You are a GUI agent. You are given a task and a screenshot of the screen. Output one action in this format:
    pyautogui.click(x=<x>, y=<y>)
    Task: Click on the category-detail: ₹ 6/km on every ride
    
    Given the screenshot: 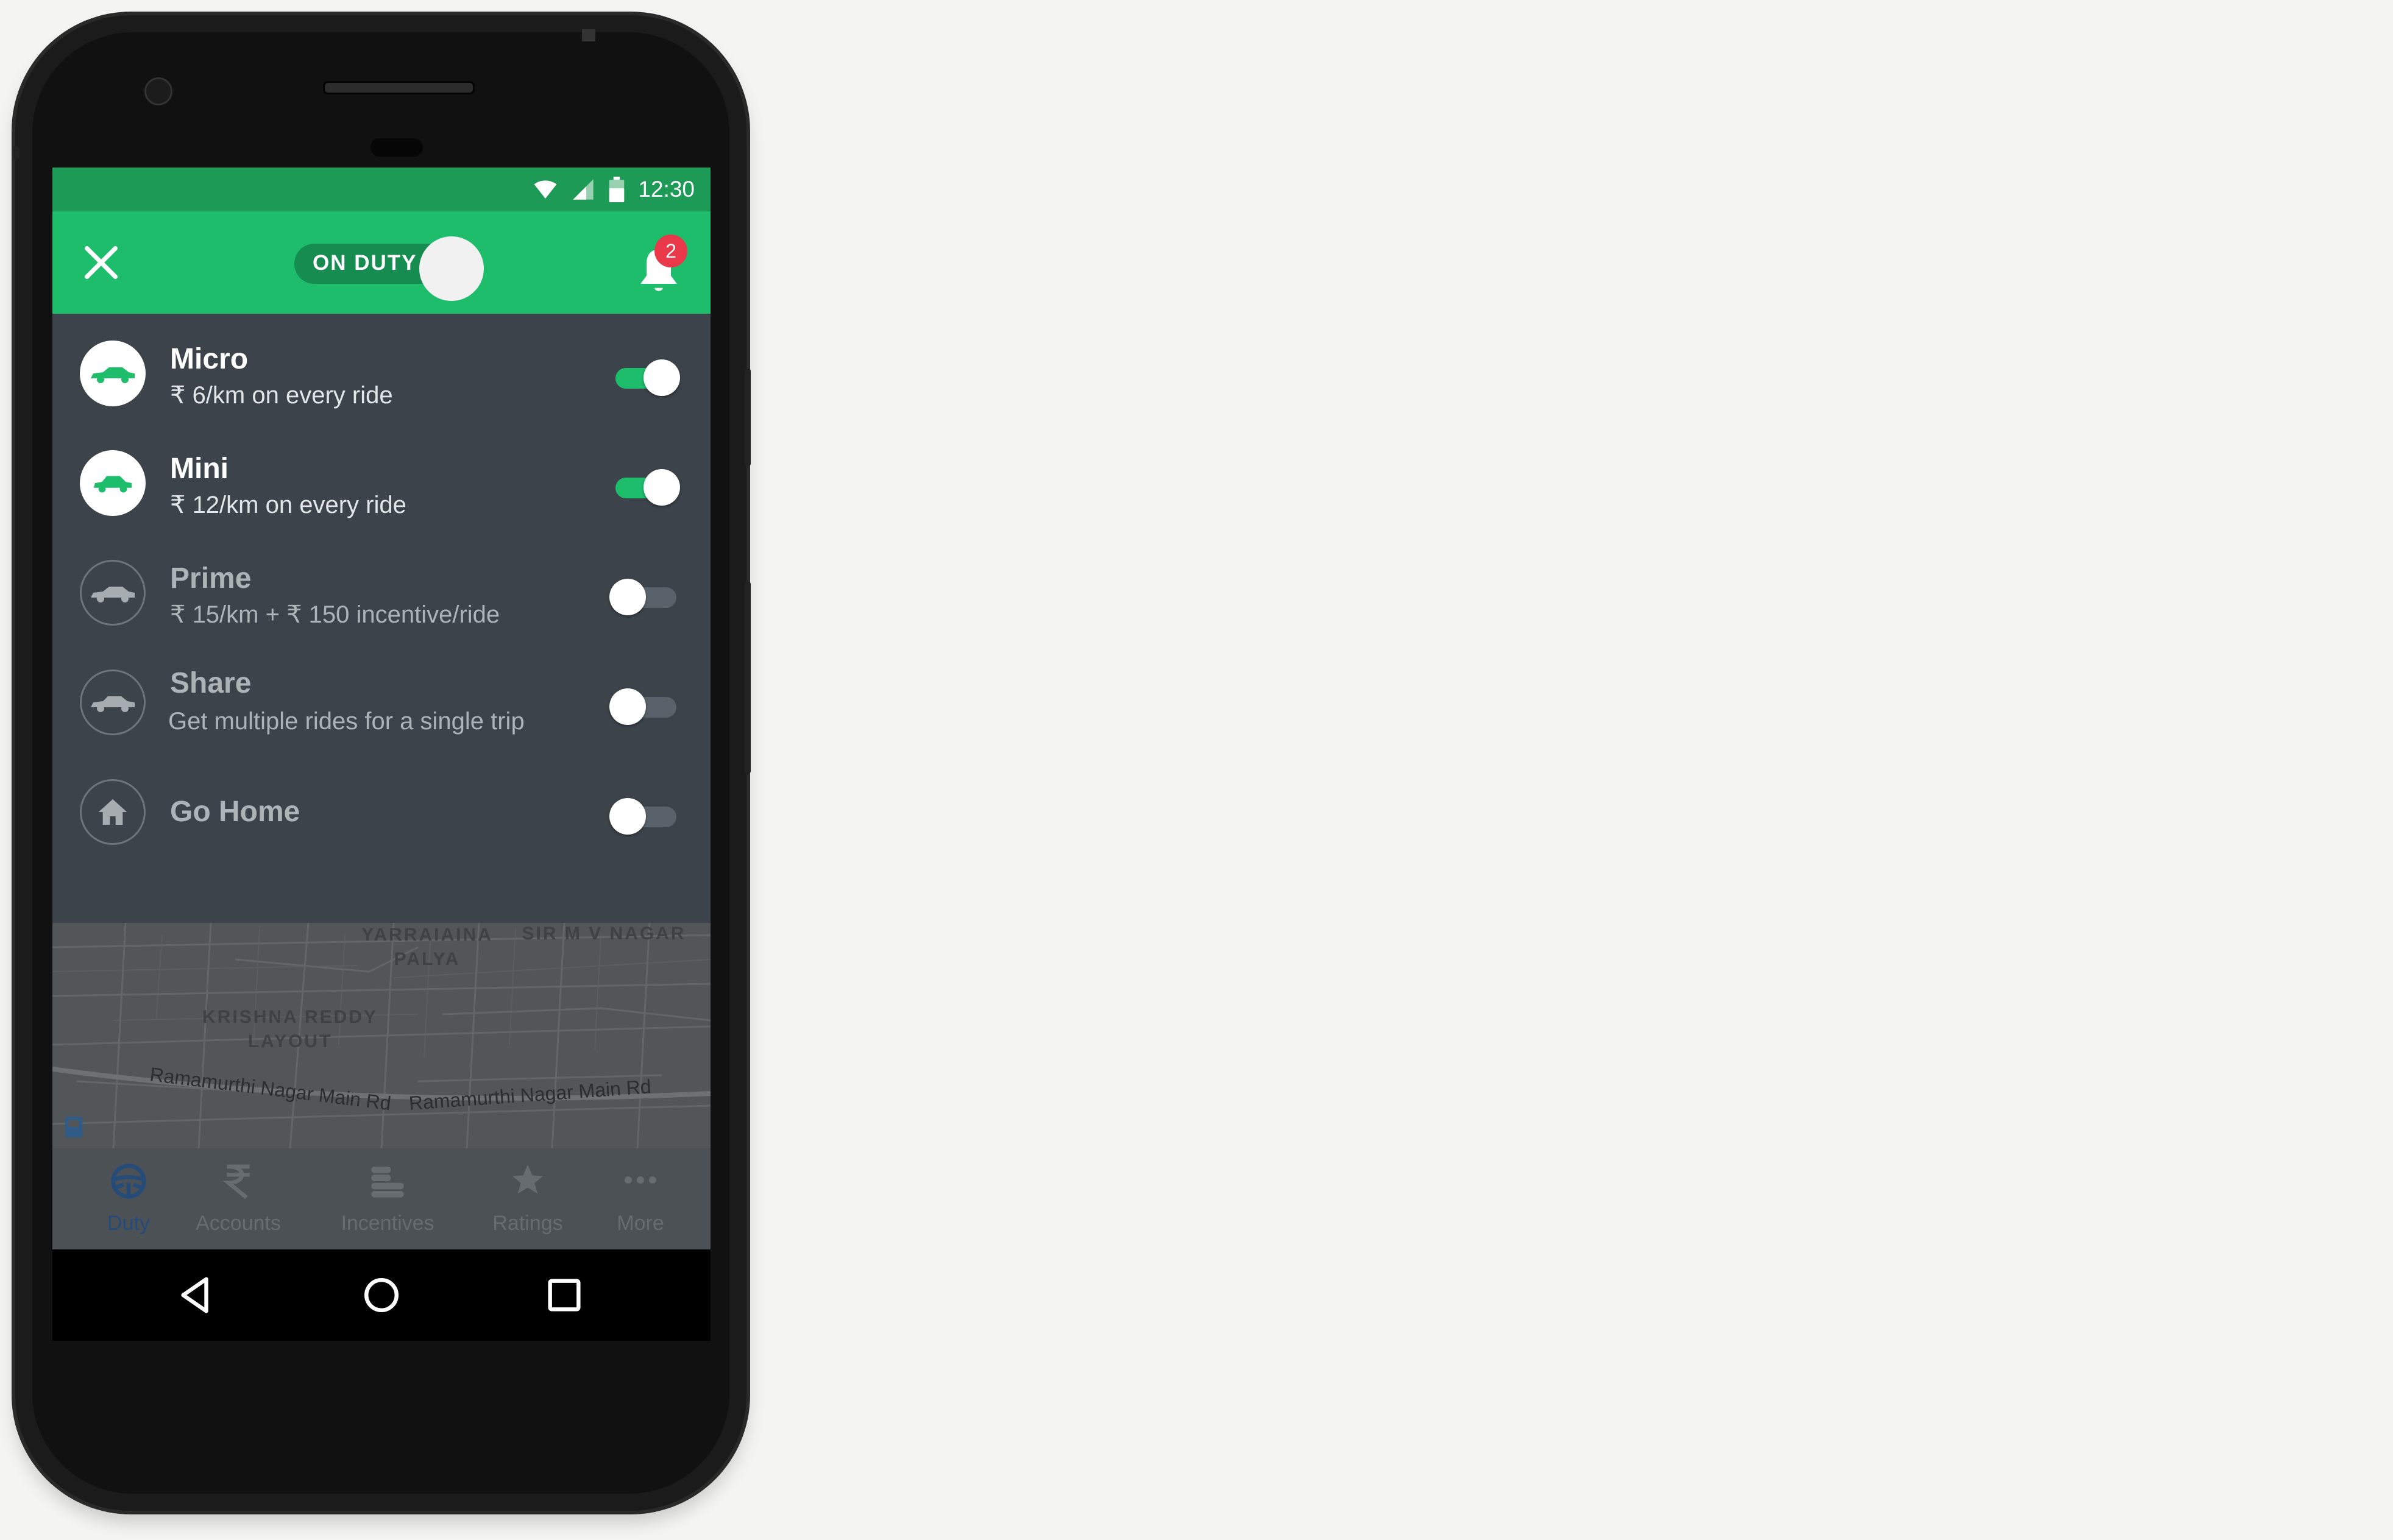 What is the action you would take?
    pyautogui.click(x=281, y=395)
    